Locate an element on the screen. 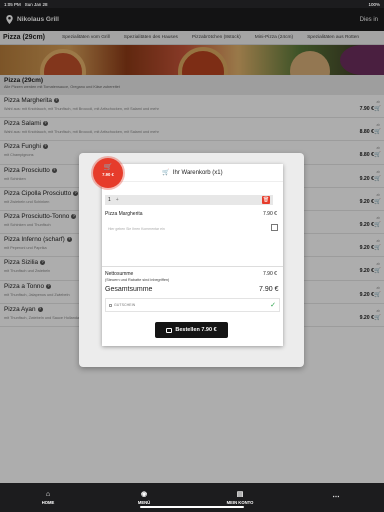  net-total-value: 7.90 € is located at coordinates (270, 274).